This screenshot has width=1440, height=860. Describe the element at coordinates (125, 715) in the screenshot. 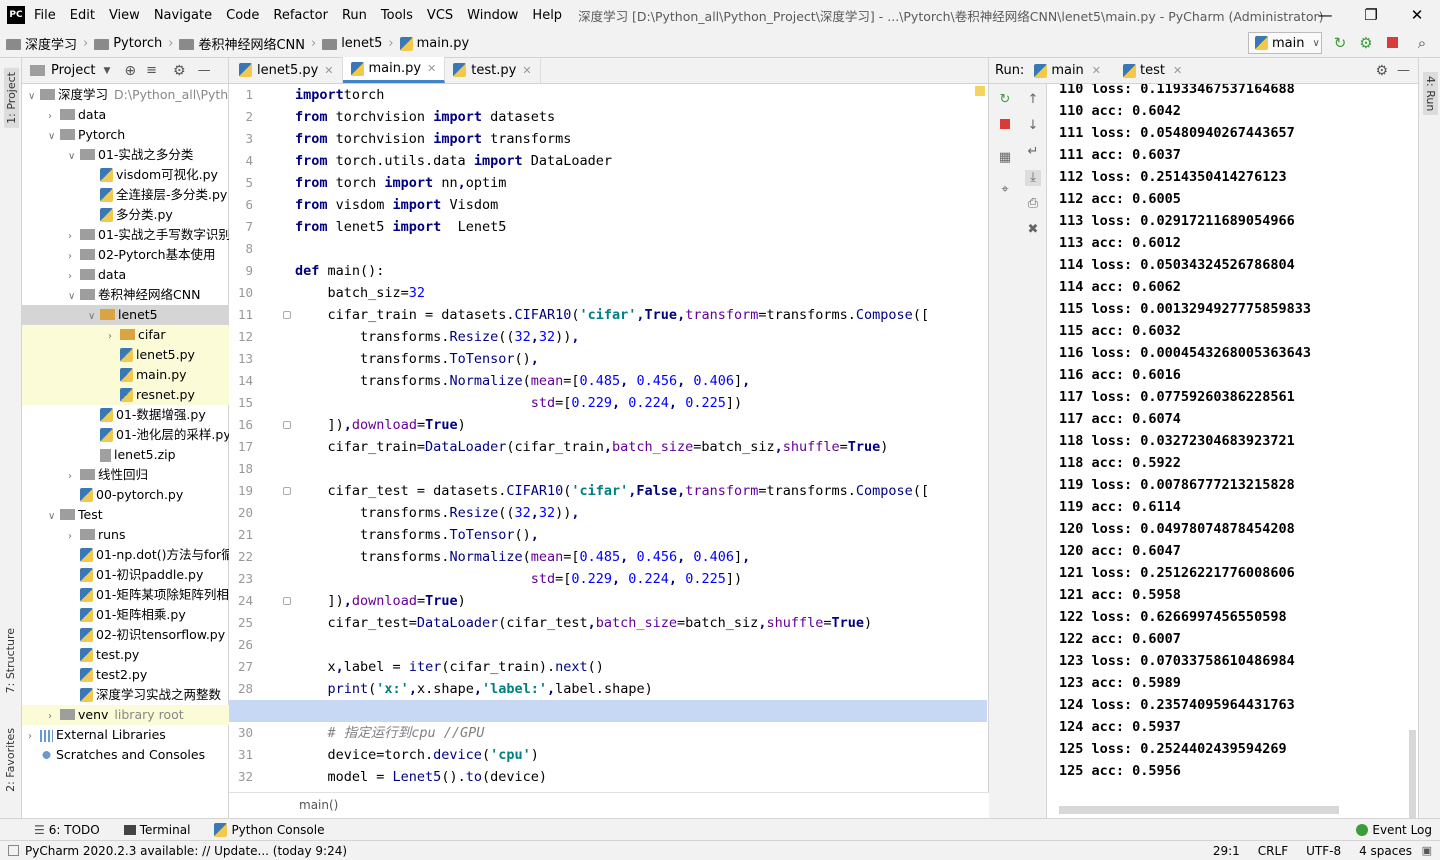

I see `tree-item: › venv library root` at that location.